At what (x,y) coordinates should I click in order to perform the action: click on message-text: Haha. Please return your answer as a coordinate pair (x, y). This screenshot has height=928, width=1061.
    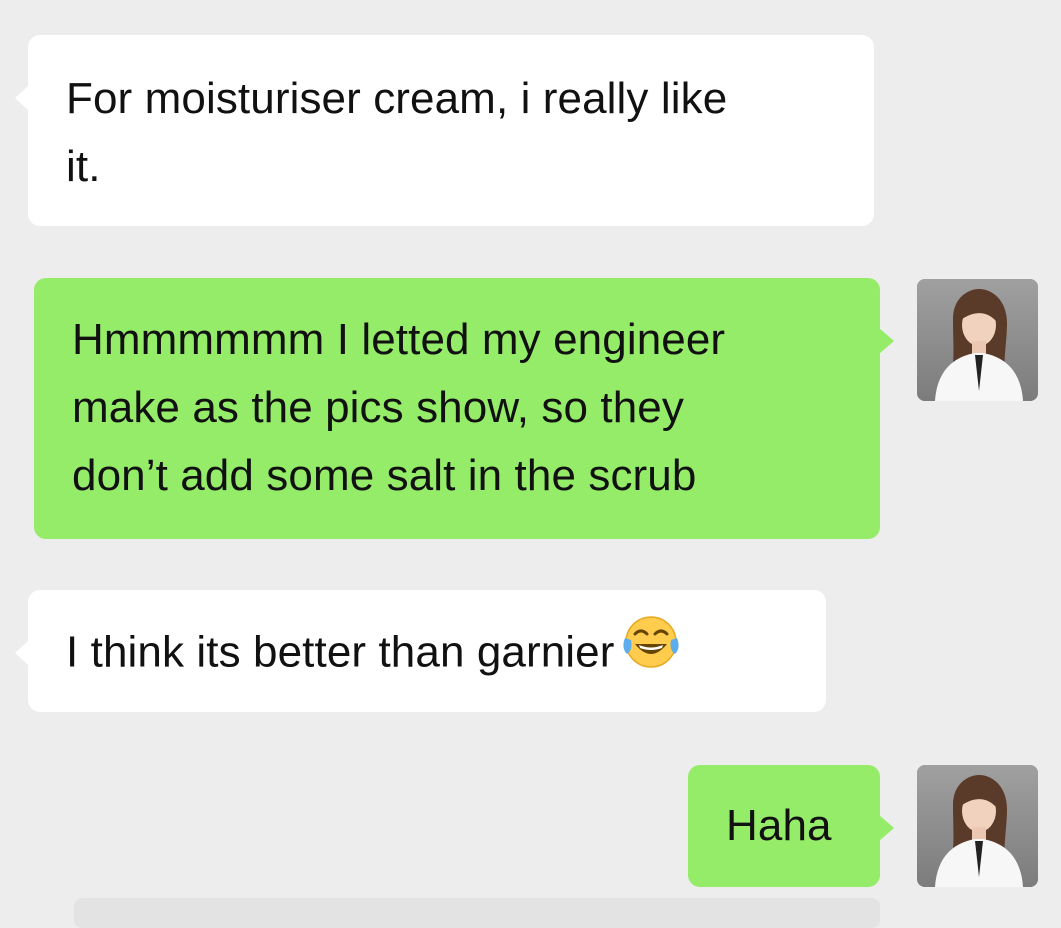
    Looking at the image, I should click on (779, 825).